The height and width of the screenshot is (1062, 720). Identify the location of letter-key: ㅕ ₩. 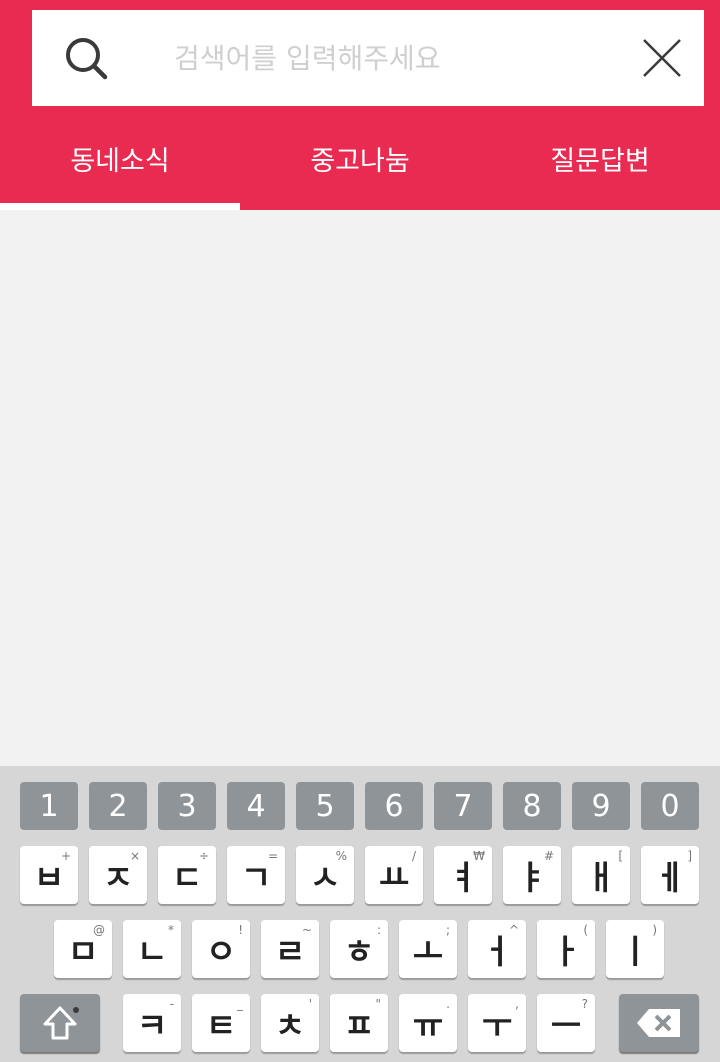
(463, 875).